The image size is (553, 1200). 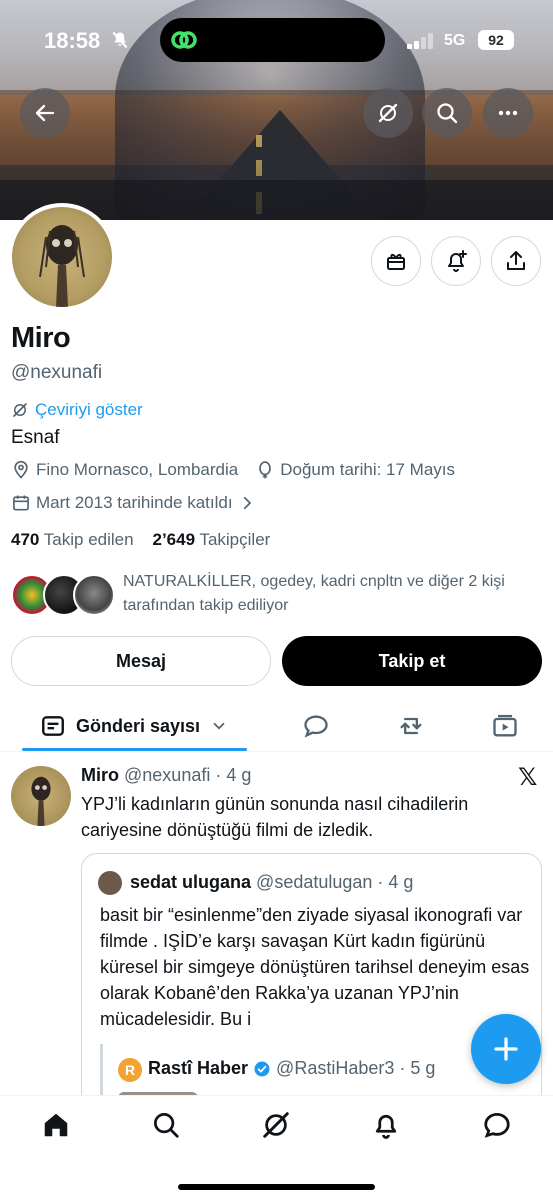 I want to click on quote-header: sedat ulugana @sedatulugan · 4 g, so click(x=271, y=882).